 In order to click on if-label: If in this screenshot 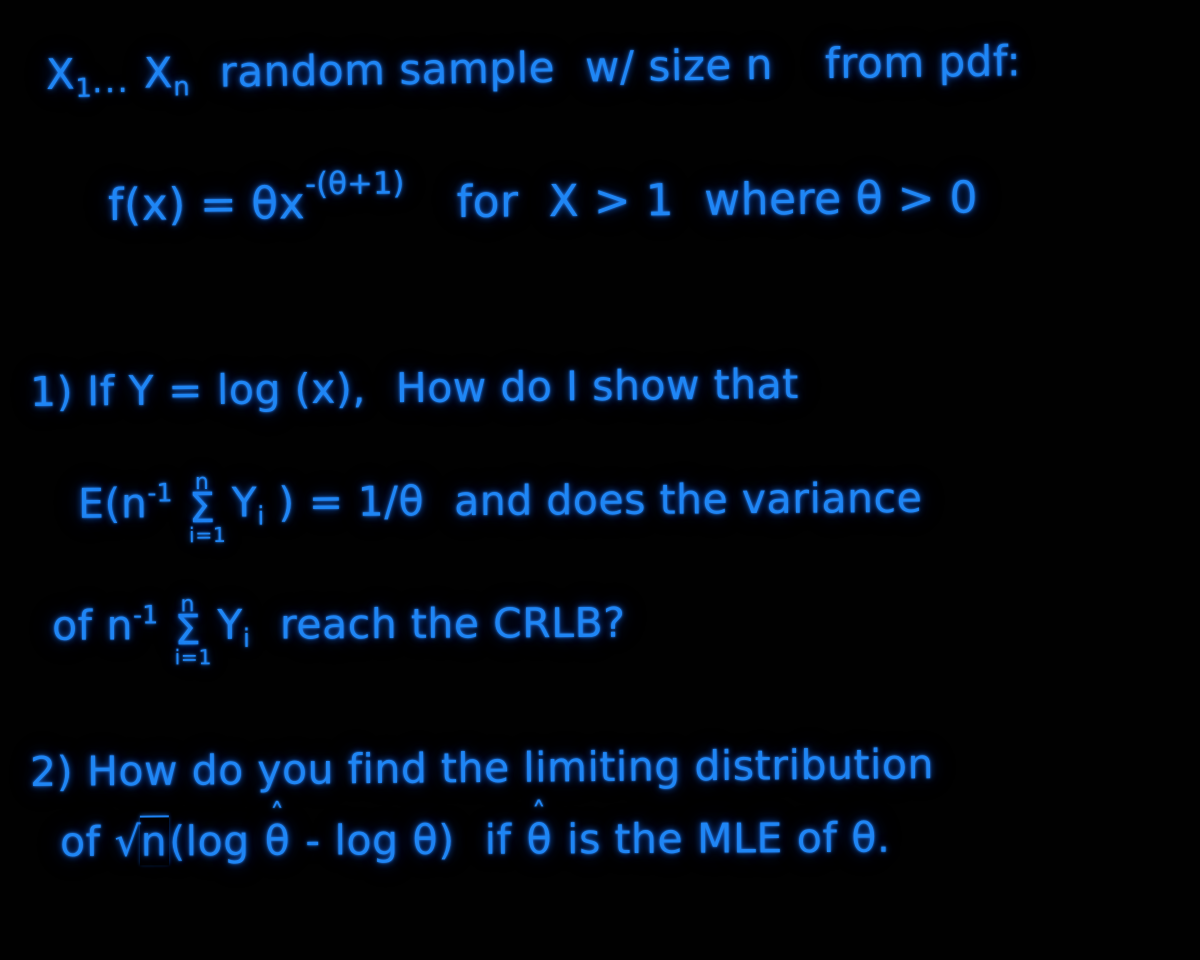, I will do `click(100, 391)`.